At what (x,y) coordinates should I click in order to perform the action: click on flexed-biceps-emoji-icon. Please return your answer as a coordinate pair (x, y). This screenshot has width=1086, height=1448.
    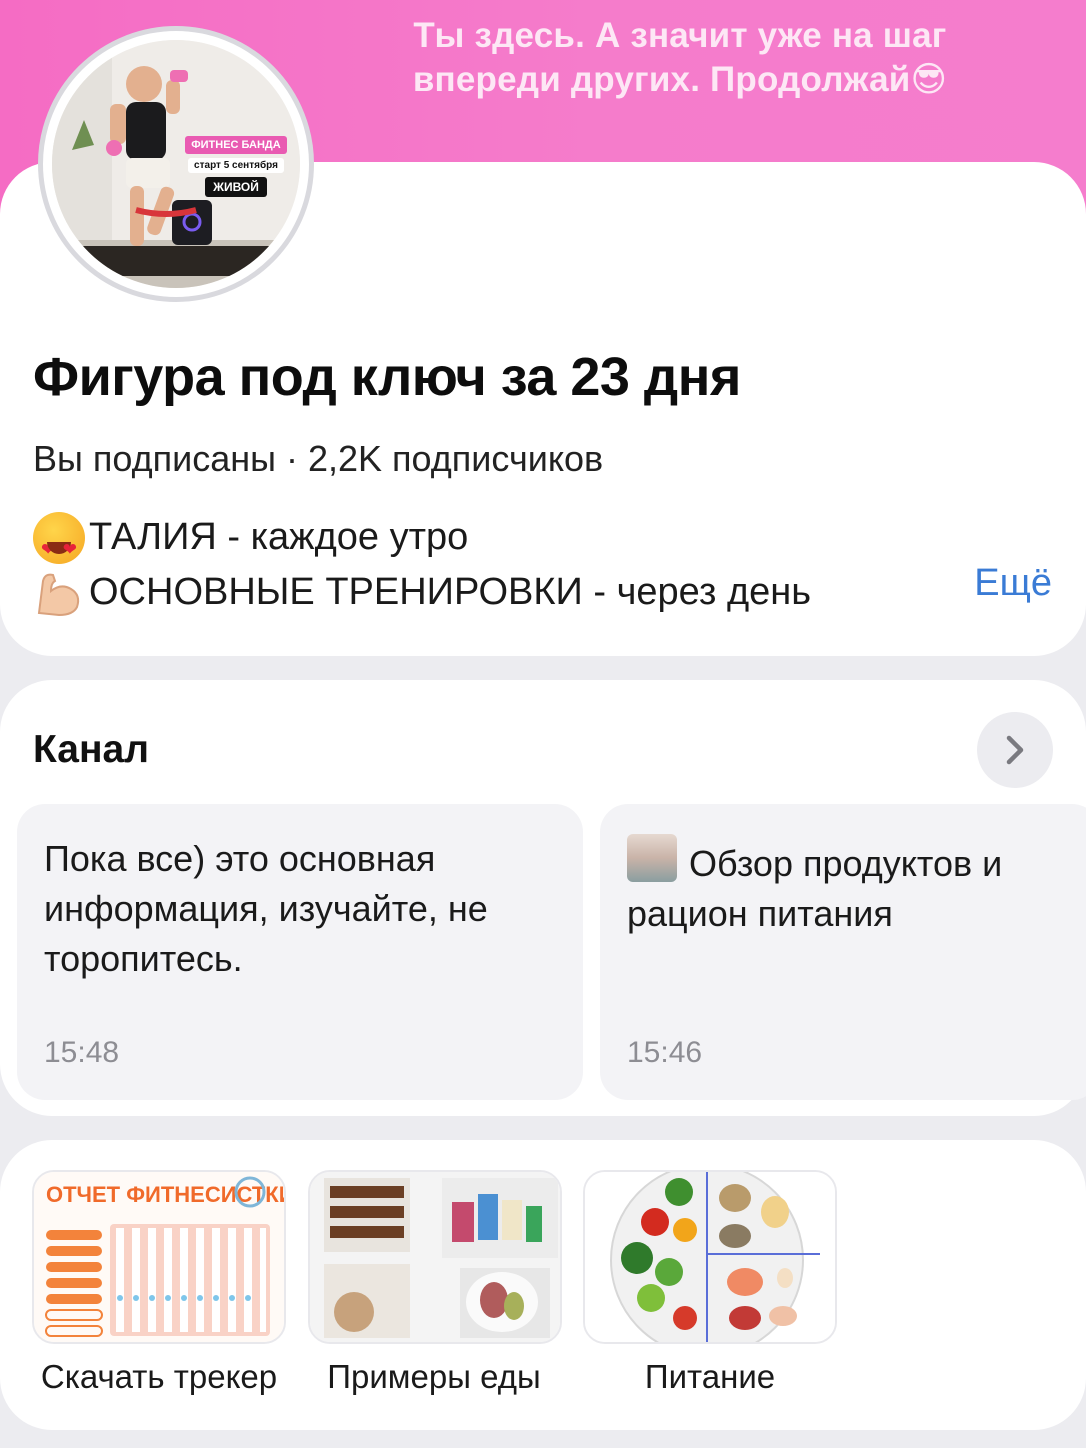
    Looking at the image, I should click on (59, 593).